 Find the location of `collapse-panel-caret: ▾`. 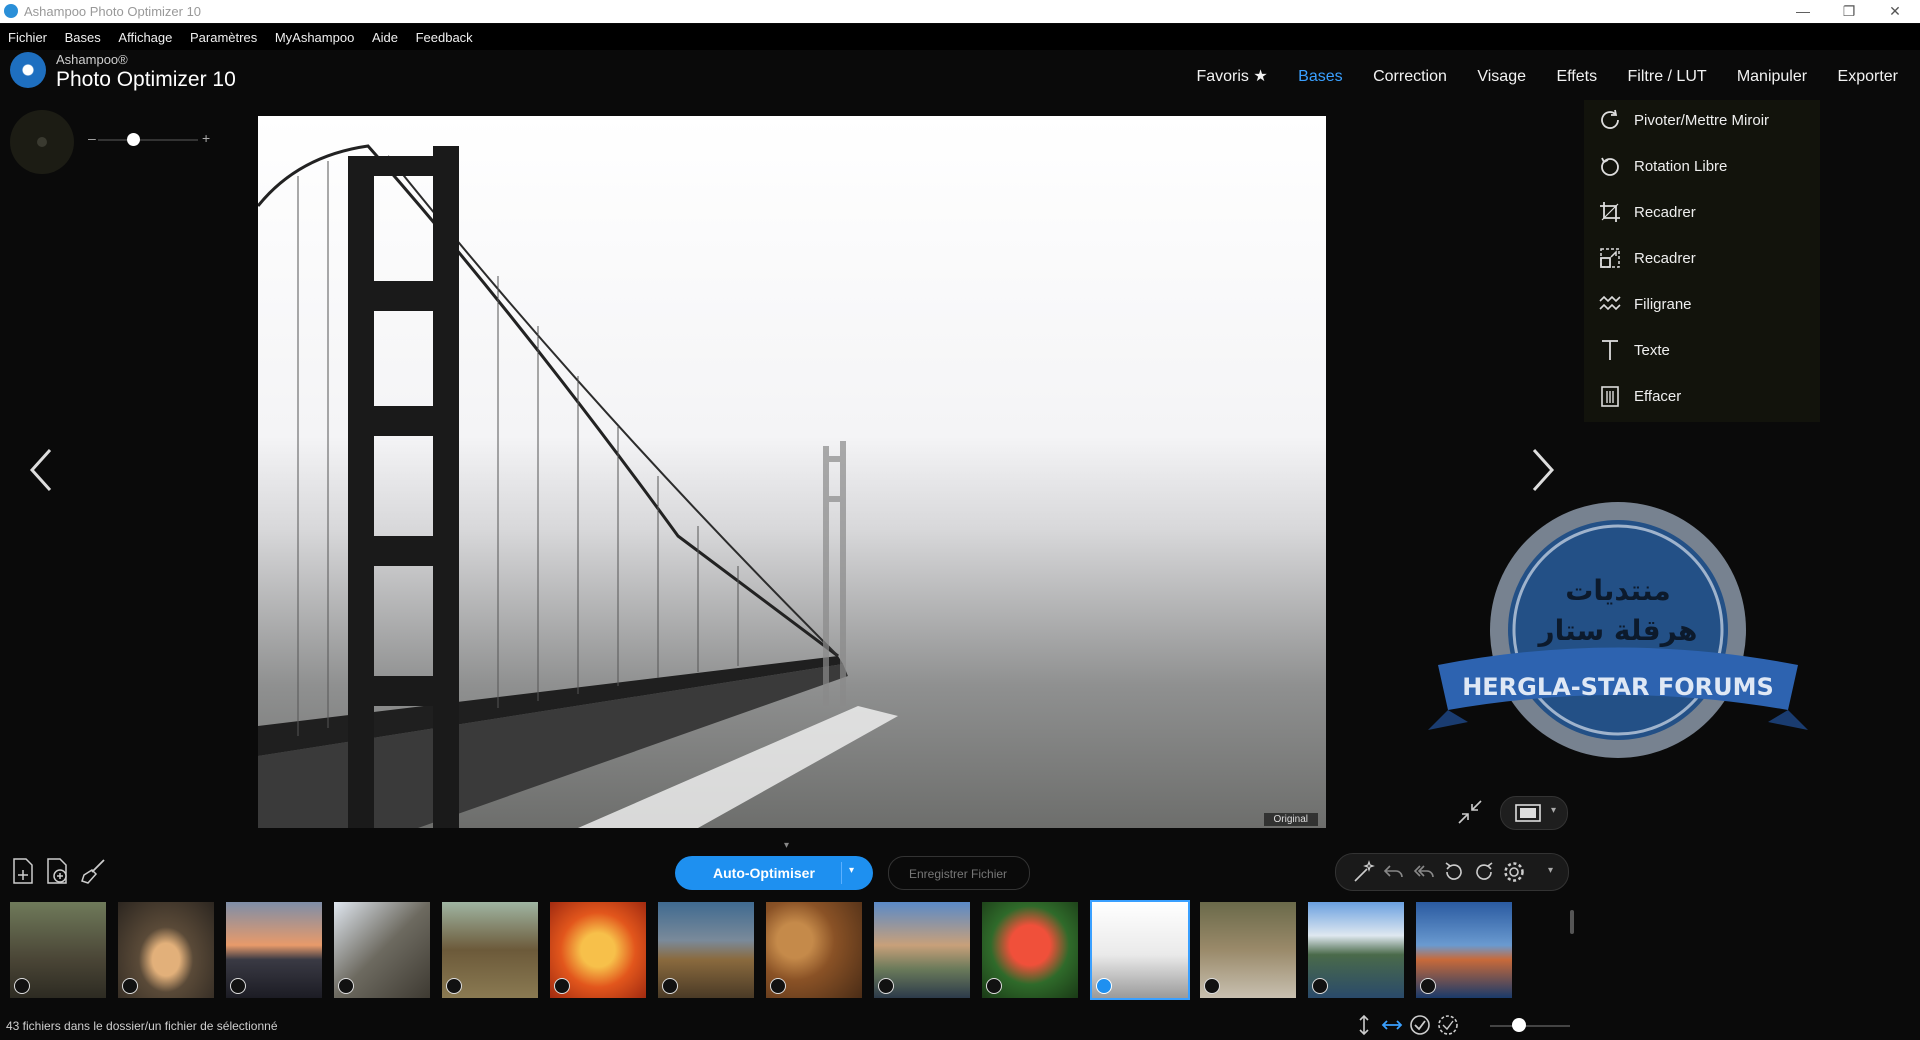

collapse-panel-caret: ▾ is located at coordinates (786, 845).